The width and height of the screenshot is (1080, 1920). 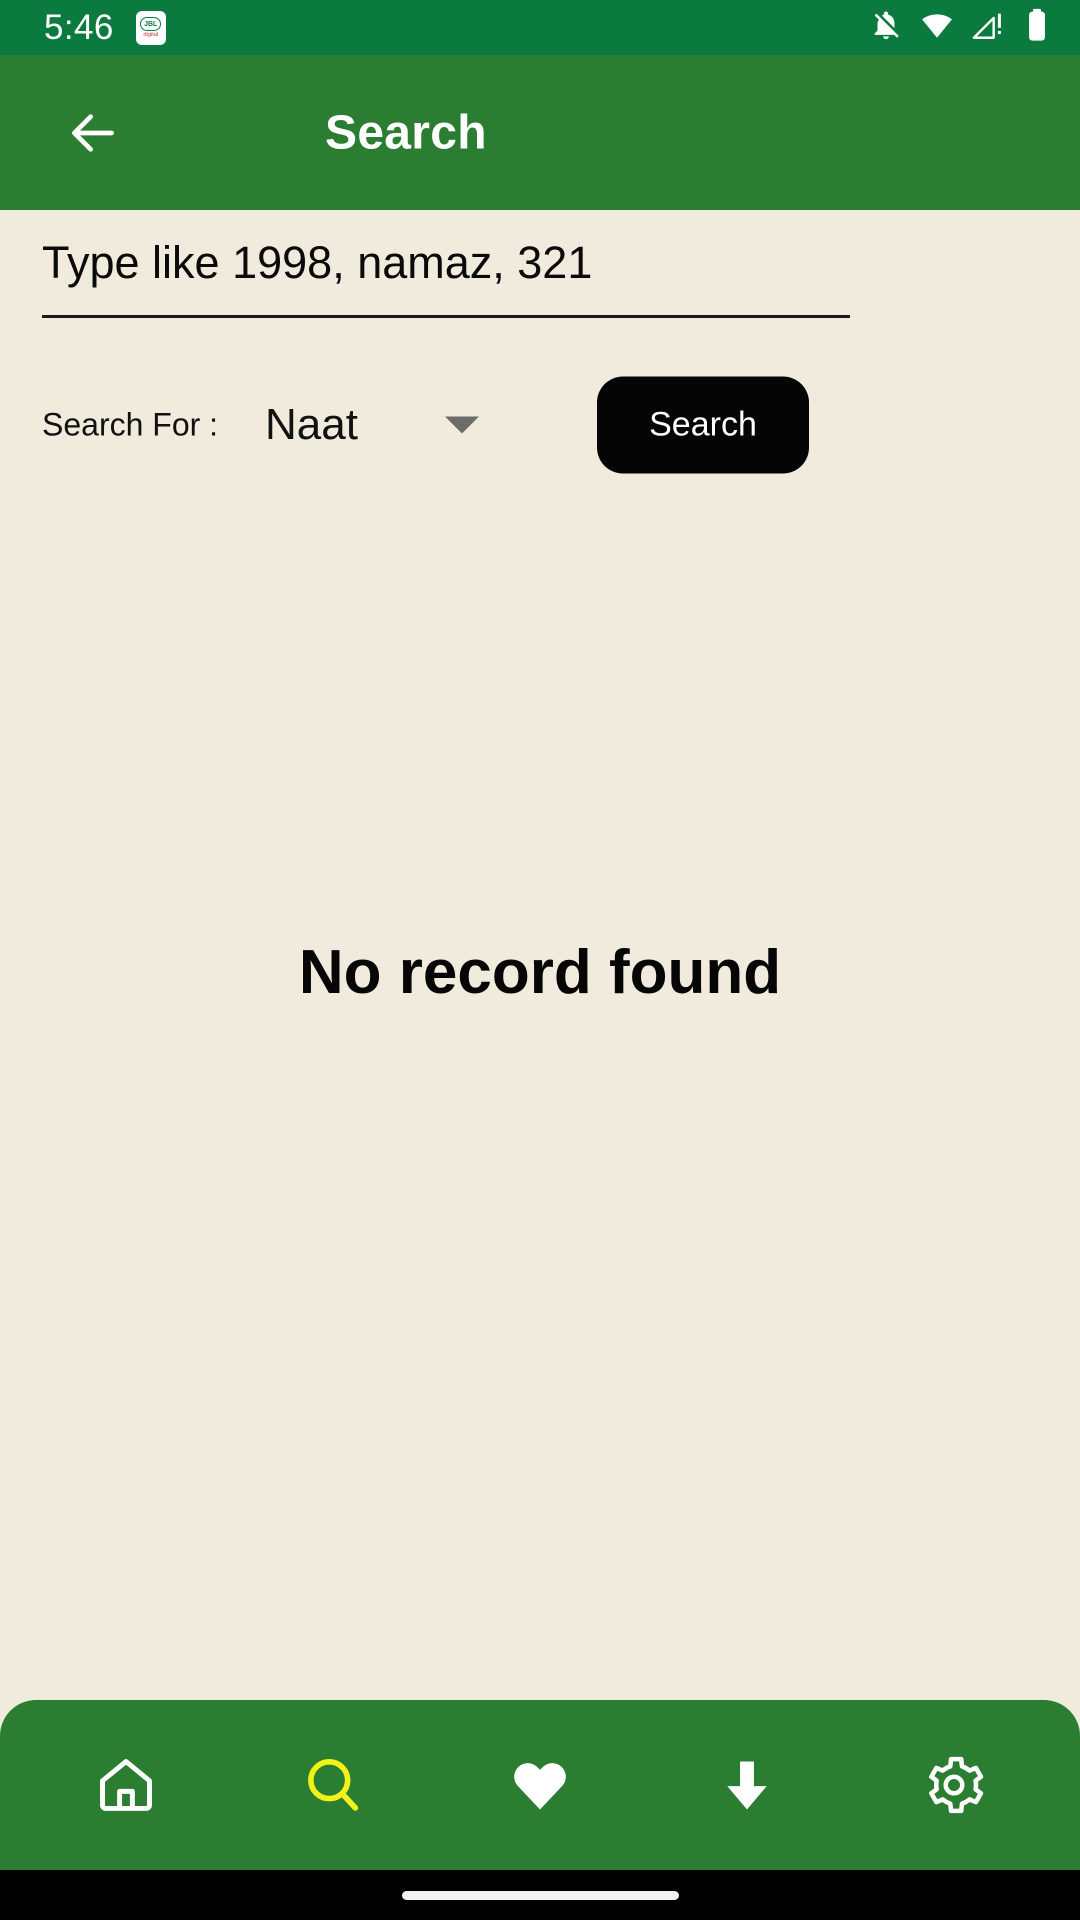 I want to click on nav-settings, so click(x=954, y=1785).